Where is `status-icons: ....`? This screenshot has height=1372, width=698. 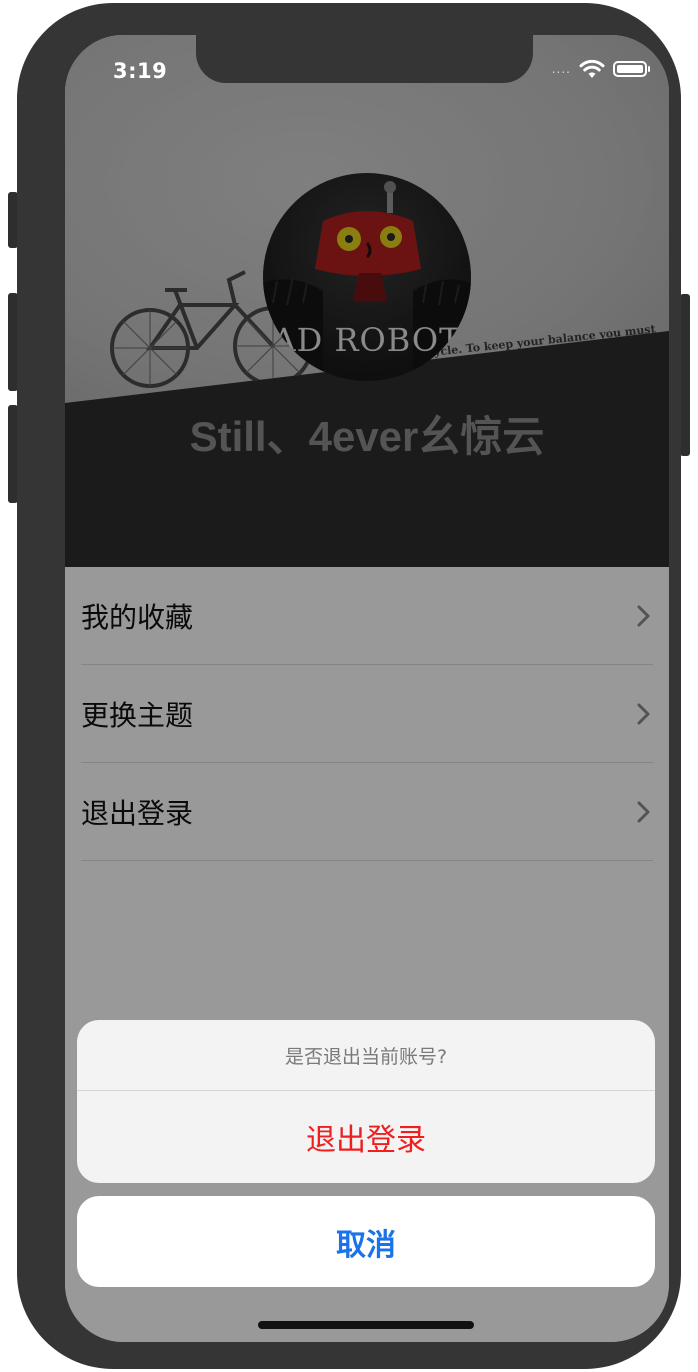 status-icons: .... is located at coordinates (600, 69).